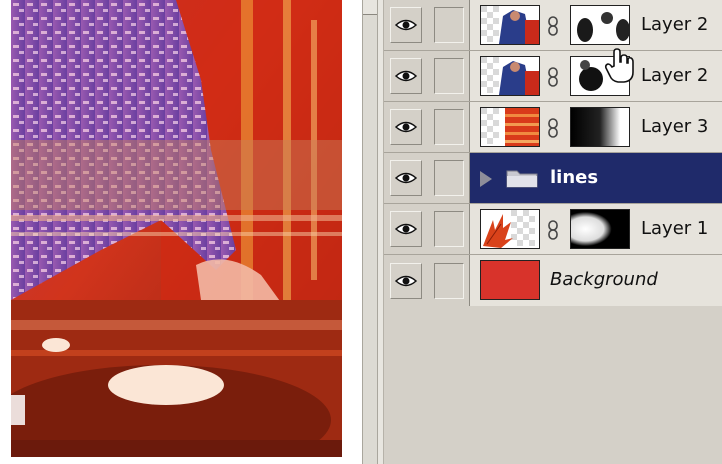  I want to click on layer-row-background: Background, so click(553, 301).